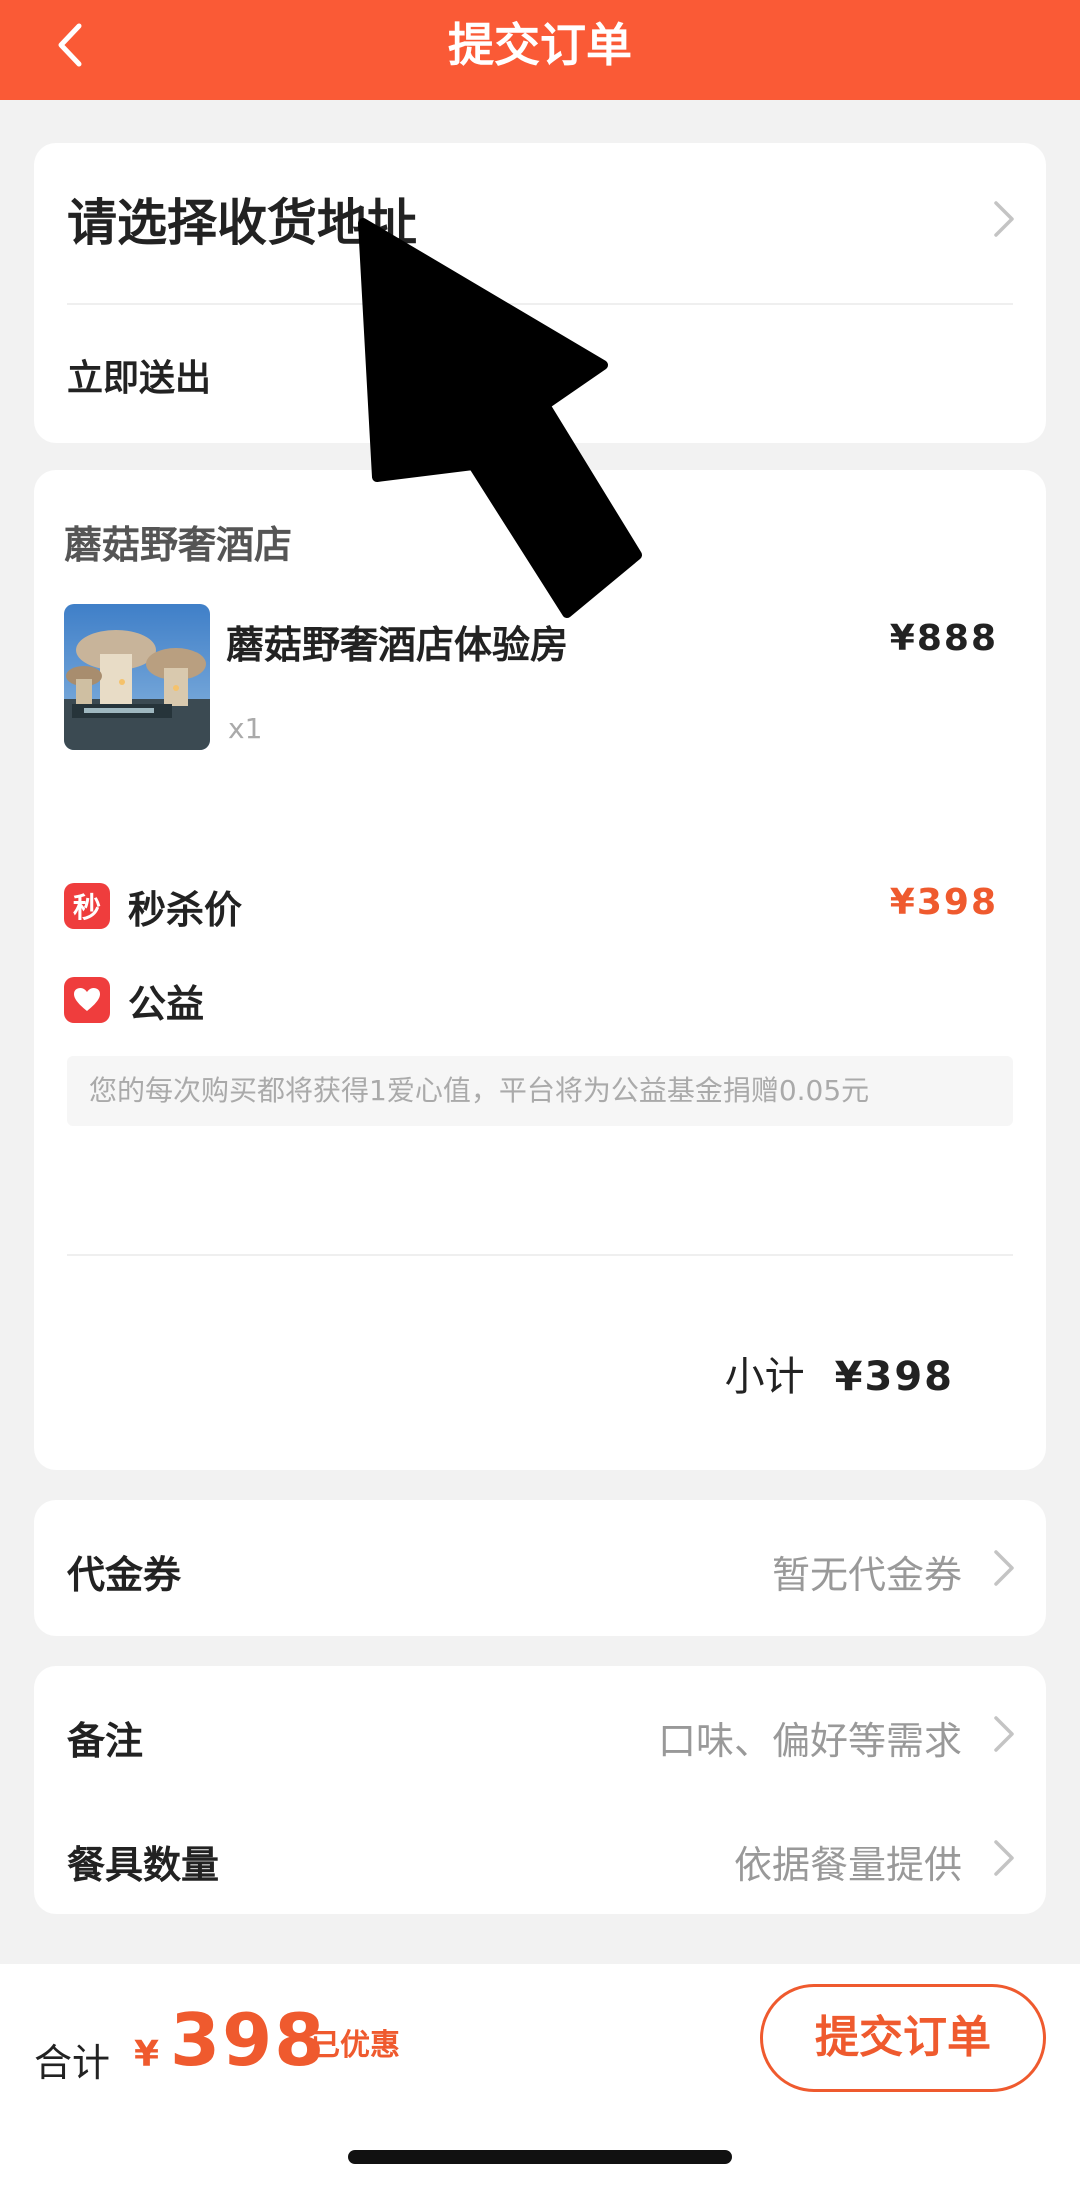  What do you see at coordinates (943, 638) in the screenshot?
I see `product-price: ¥888` at bounding box center [943, 638].